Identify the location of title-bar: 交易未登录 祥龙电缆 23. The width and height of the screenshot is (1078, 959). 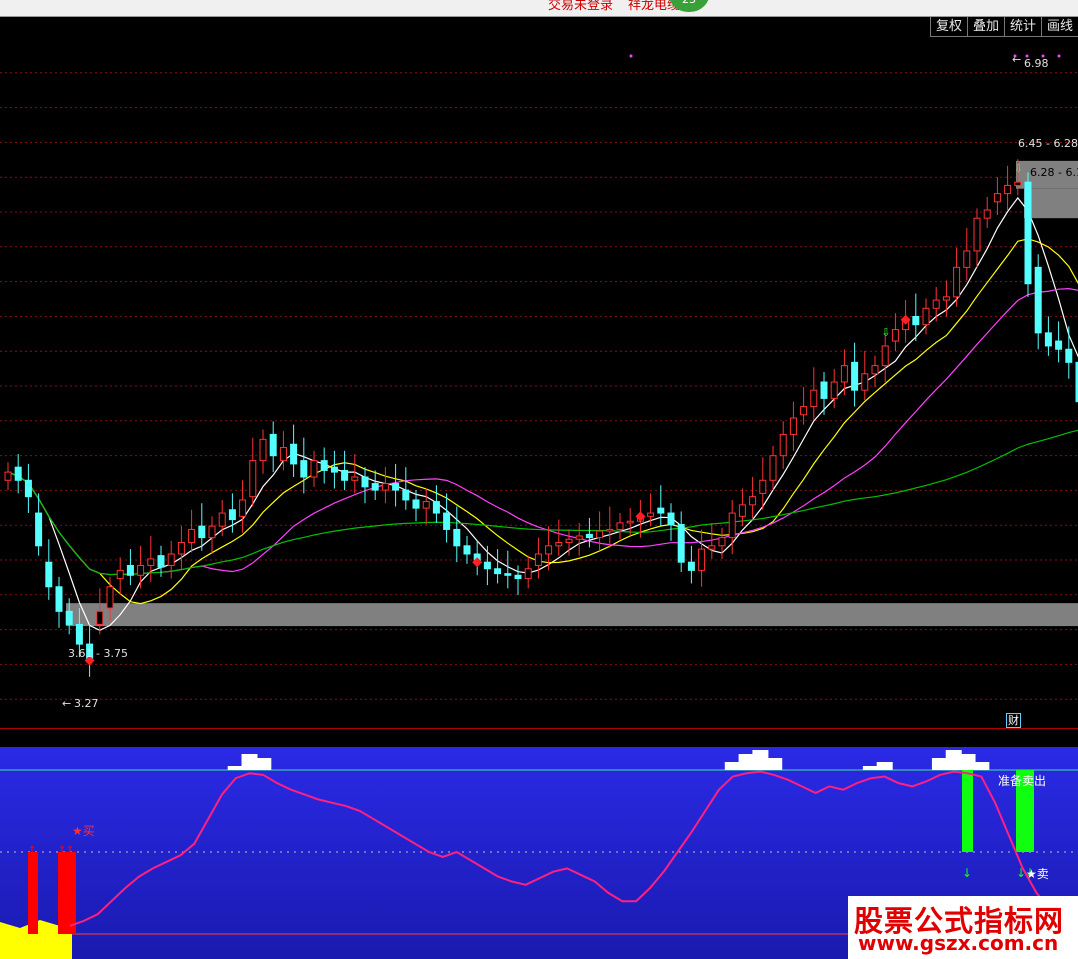
(539, 8).